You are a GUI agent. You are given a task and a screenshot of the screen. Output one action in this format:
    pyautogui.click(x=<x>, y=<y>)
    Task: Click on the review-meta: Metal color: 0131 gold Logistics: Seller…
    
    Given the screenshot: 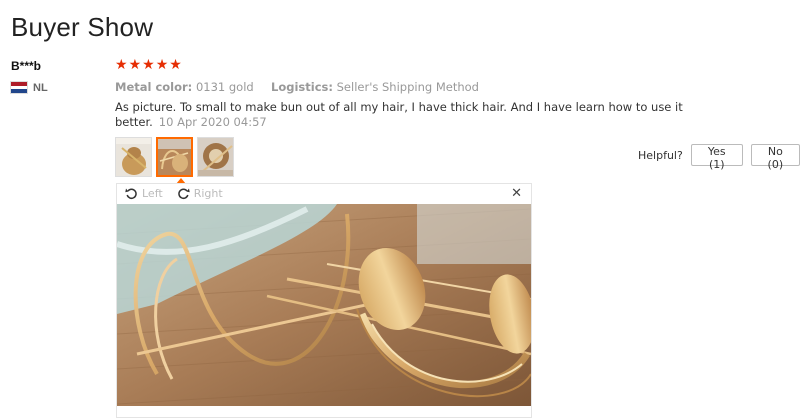 What is the action you would take?
    pyautogui.click(x=297, y=87)
    